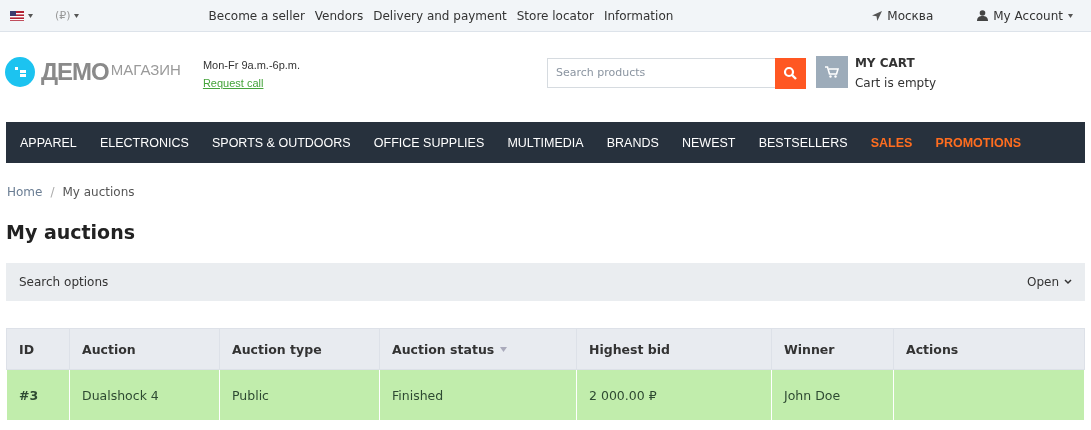 The image size is (1091, 430). Describe the element at coordinates (877, 15) in the screenshot. I see `location-arrow-icon` at that location.